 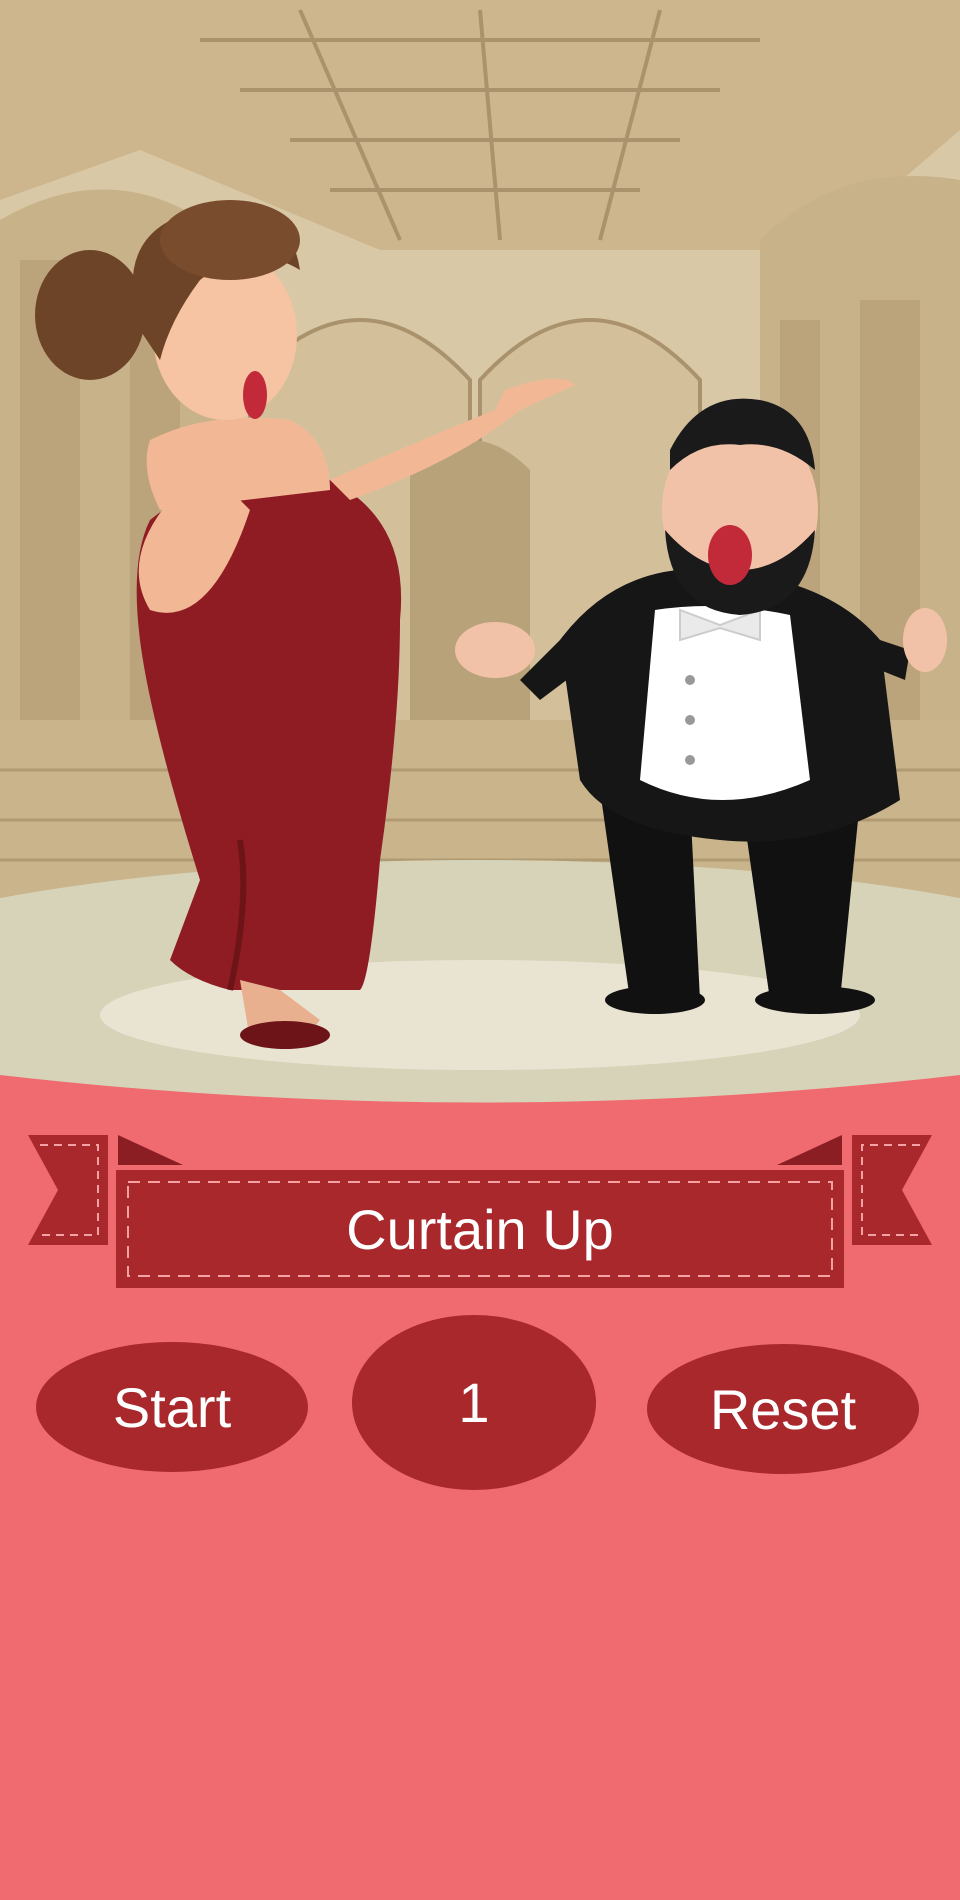 I want to click on title-banner: Curtain Up, so click(x=480, y=1215).